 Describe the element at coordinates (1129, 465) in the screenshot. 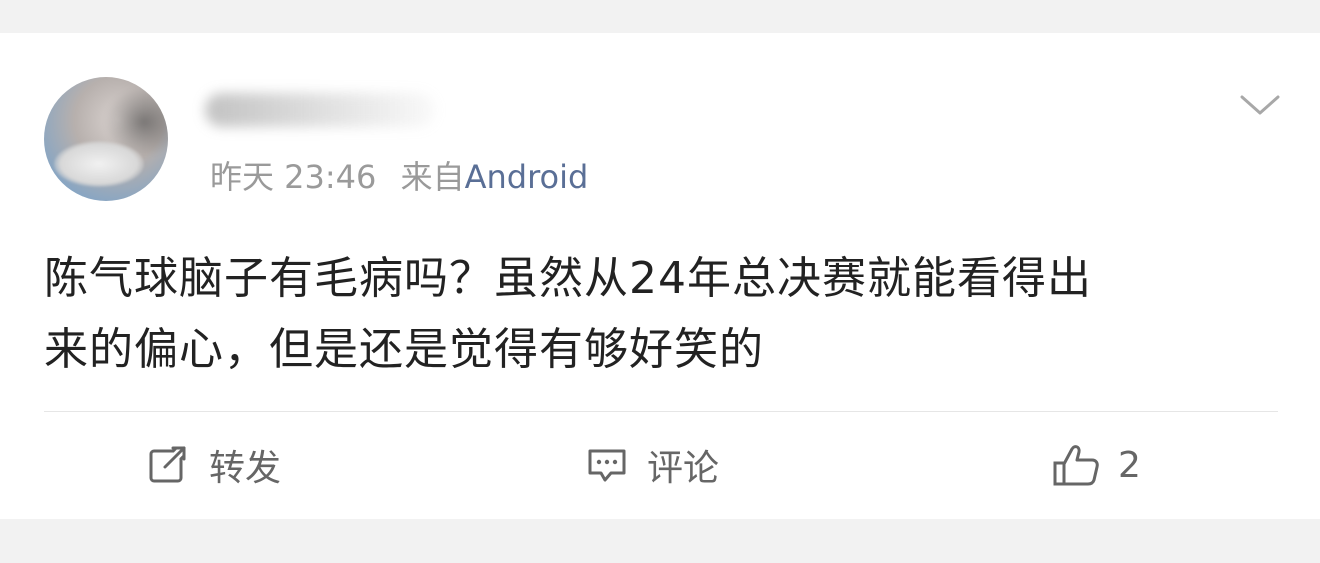

I see `like-count: 2` at that location.